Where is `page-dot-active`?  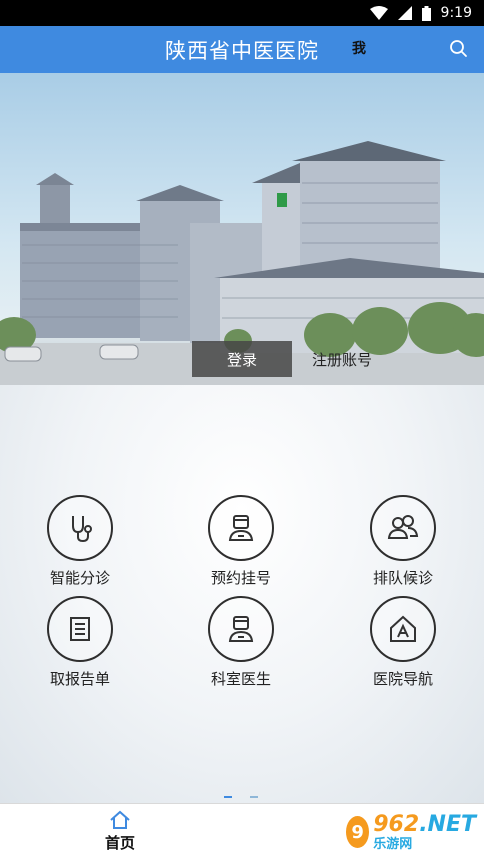 page-dot-active is located at coordinates (228, 797).